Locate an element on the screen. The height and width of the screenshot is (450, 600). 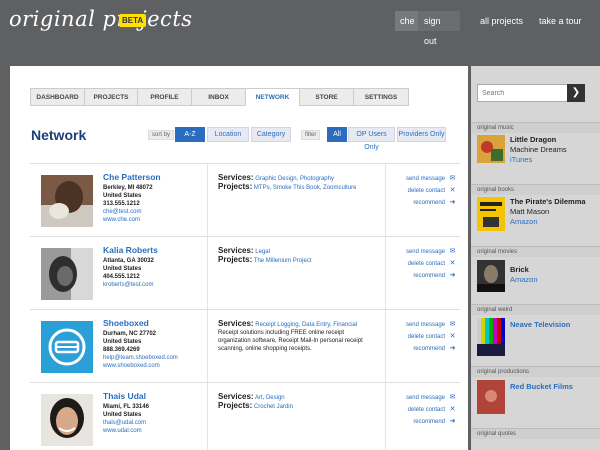
sidebar-weird: original weird Neave Television is located at coordinates (535, 335).